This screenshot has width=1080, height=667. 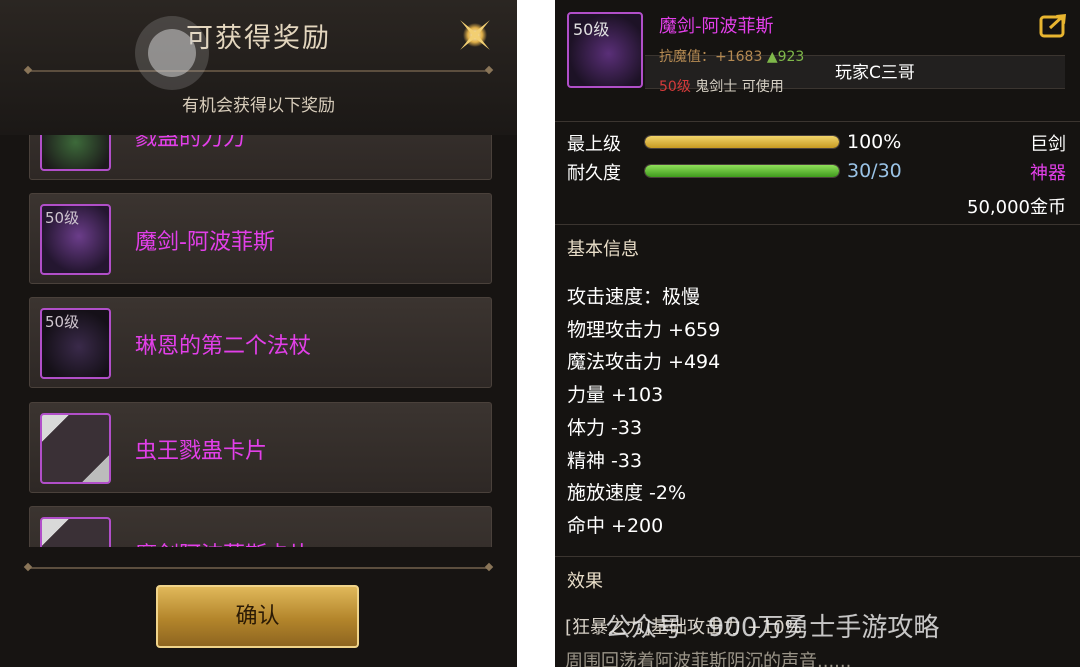 I want to click on attribute-line: 施放速度 -2%, so click(x=627, y=493).